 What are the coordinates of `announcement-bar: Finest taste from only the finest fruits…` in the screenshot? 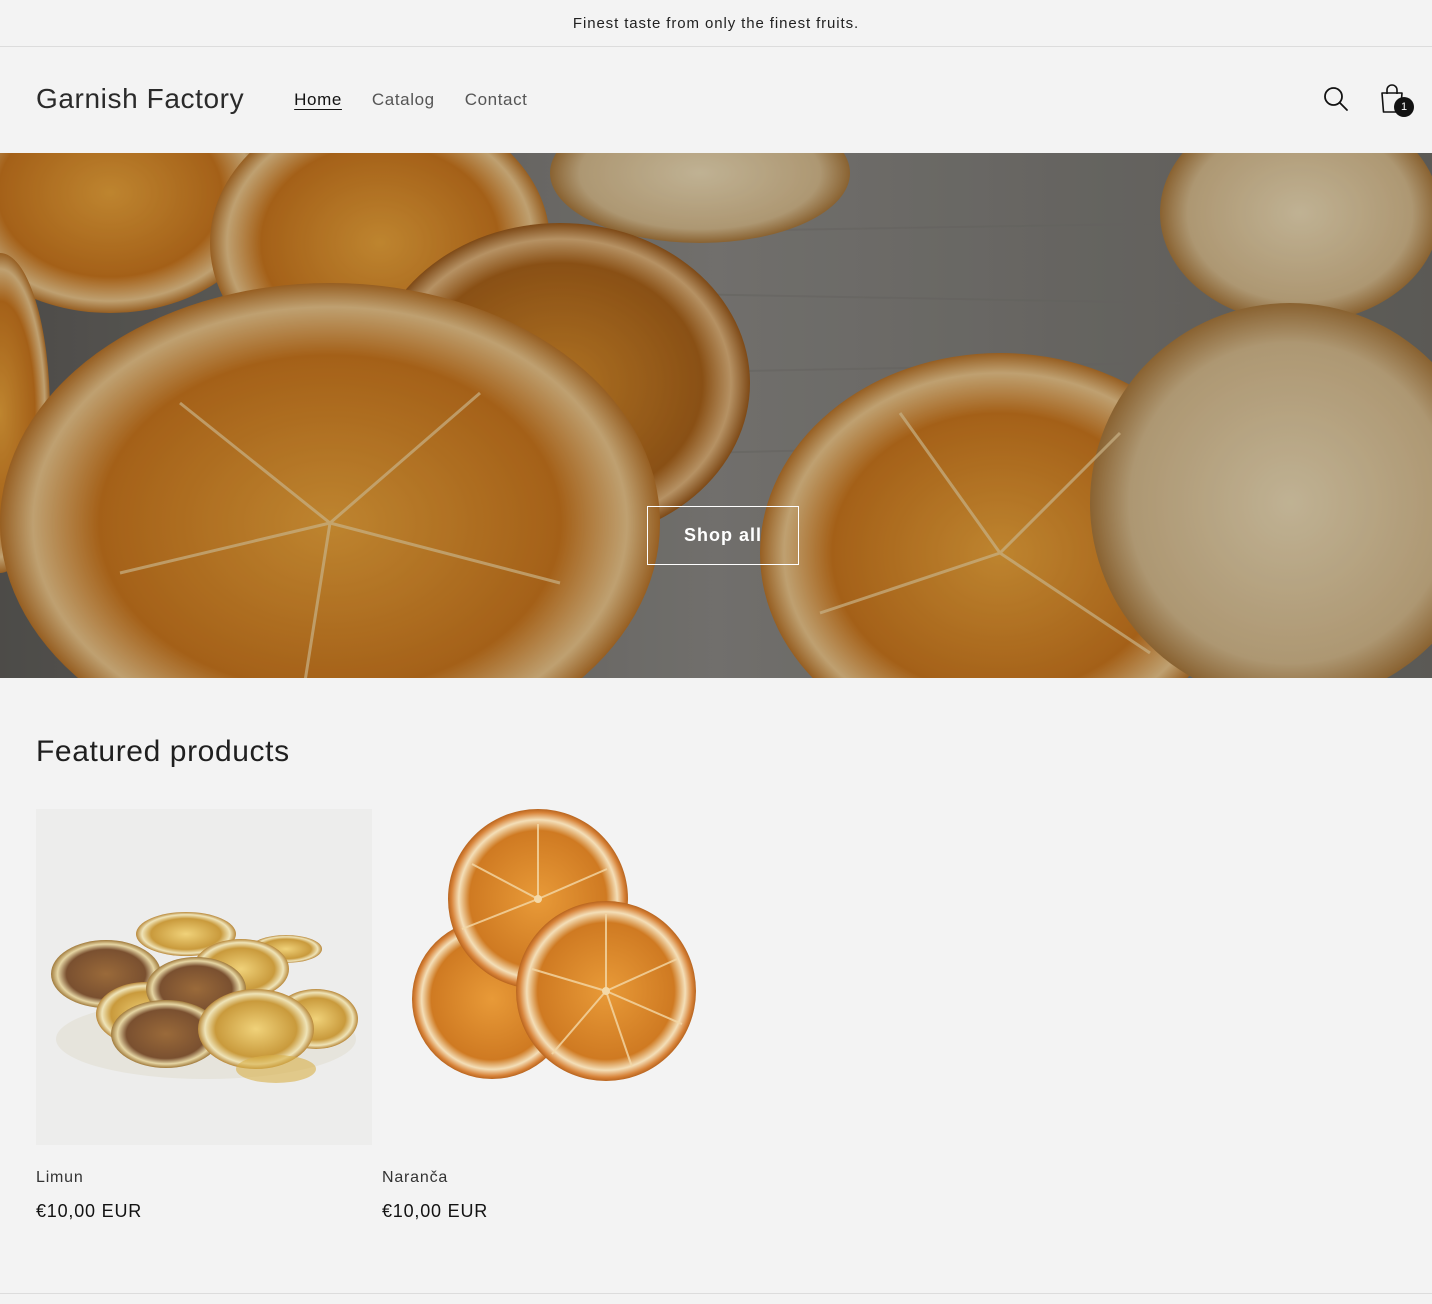 It's located at (716, 23).